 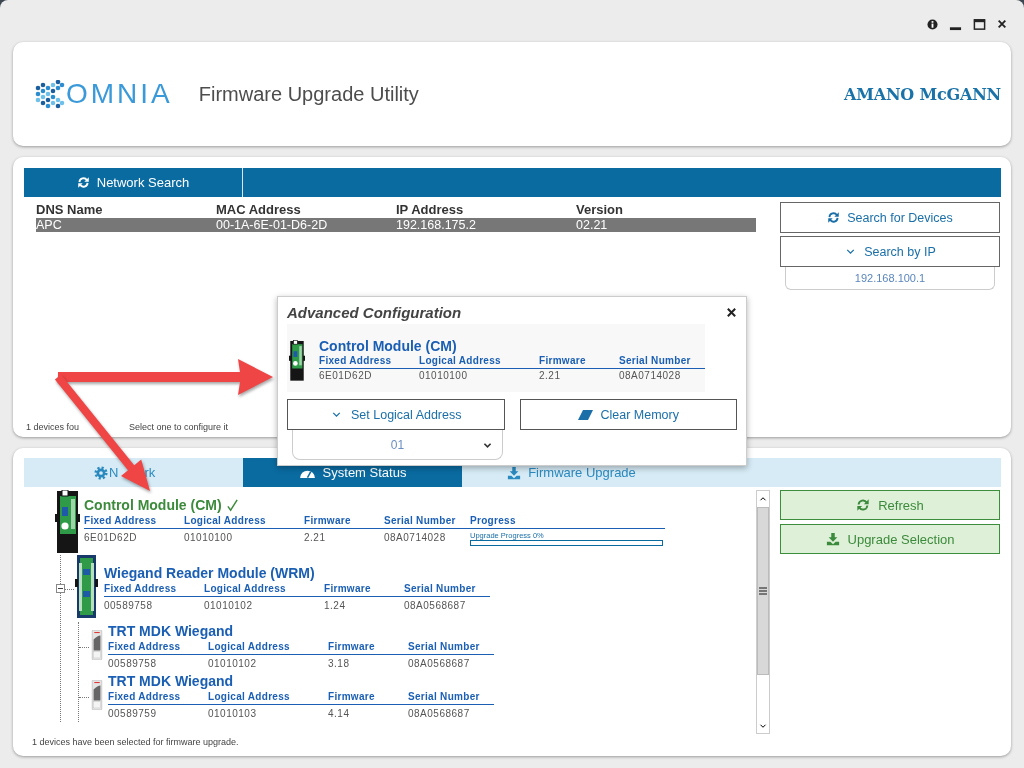 I want to click on select-value: 01, so click(x=397, y=444).